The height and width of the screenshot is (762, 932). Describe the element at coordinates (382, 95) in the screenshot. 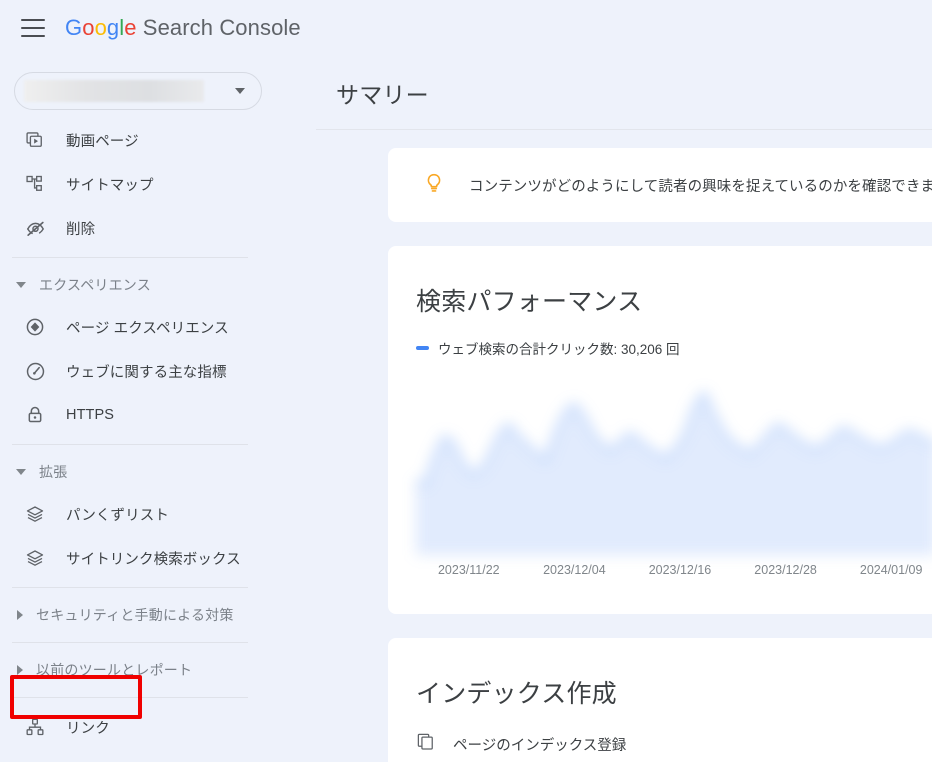

I see `page-title: サマリー` at that location.